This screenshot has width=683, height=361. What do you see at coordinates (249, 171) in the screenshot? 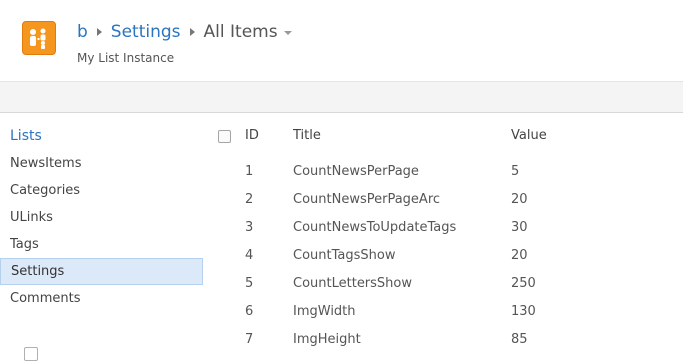
I see `cell-id: 1` at bounding box center [249, 171].